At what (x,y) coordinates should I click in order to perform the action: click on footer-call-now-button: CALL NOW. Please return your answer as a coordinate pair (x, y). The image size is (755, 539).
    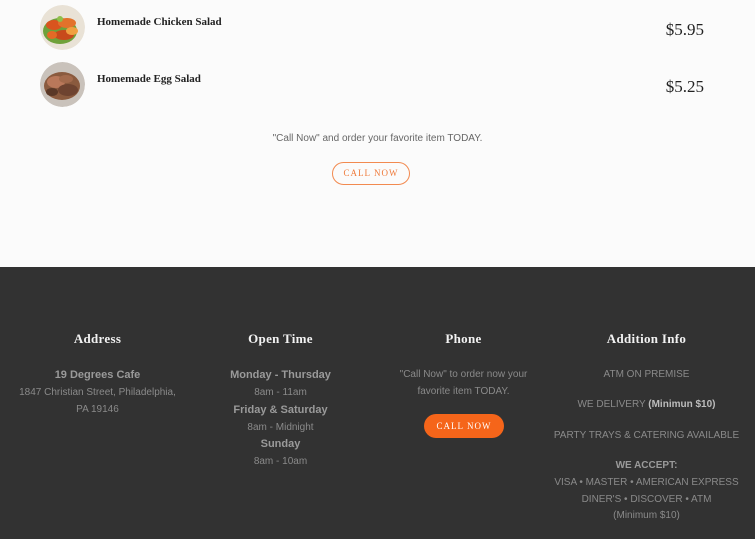
    Looking at the image, I should click on (464, 426).